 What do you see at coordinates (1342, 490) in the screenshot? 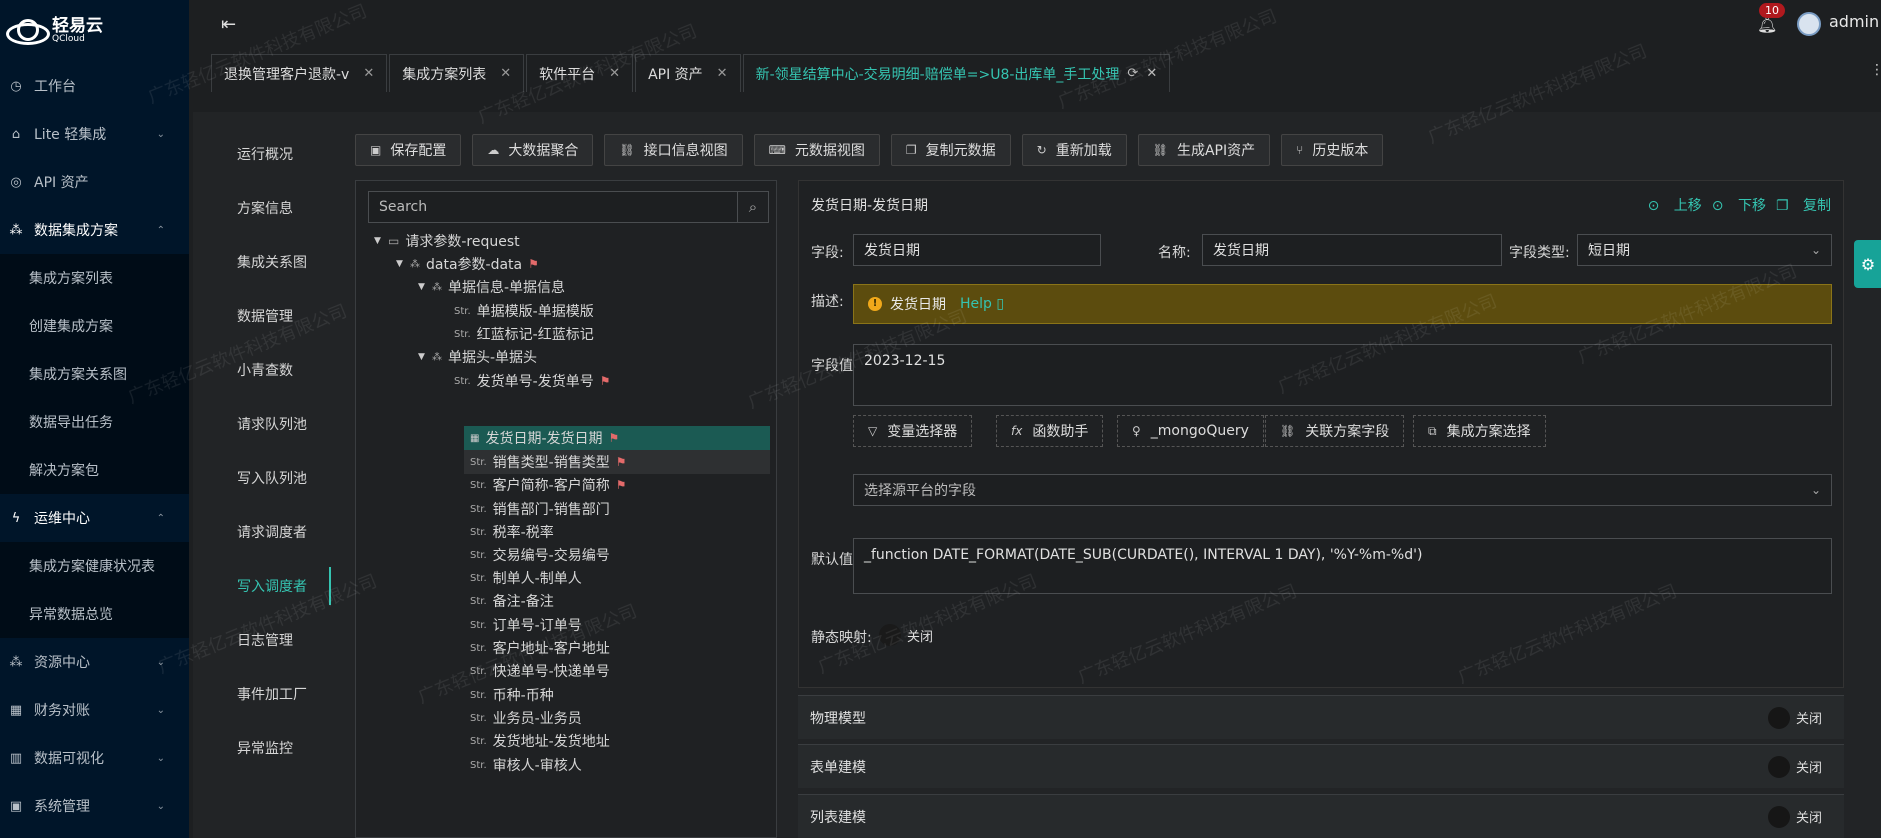
I see `source-field-select: 选择源平台的字段 ⌄` at bounding box center [1342, 490].